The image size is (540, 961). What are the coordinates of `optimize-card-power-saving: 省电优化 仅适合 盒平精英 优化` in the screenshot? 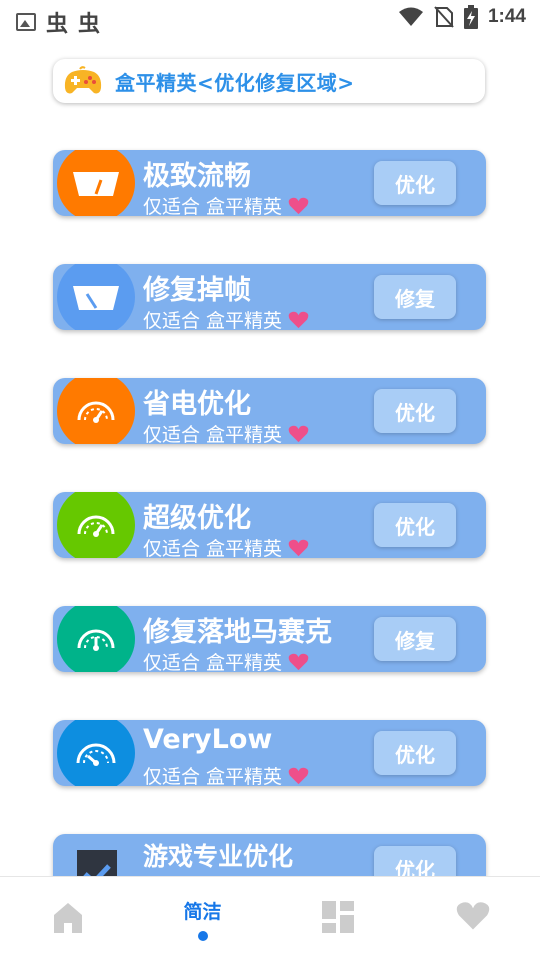 It's located at (269, 411).